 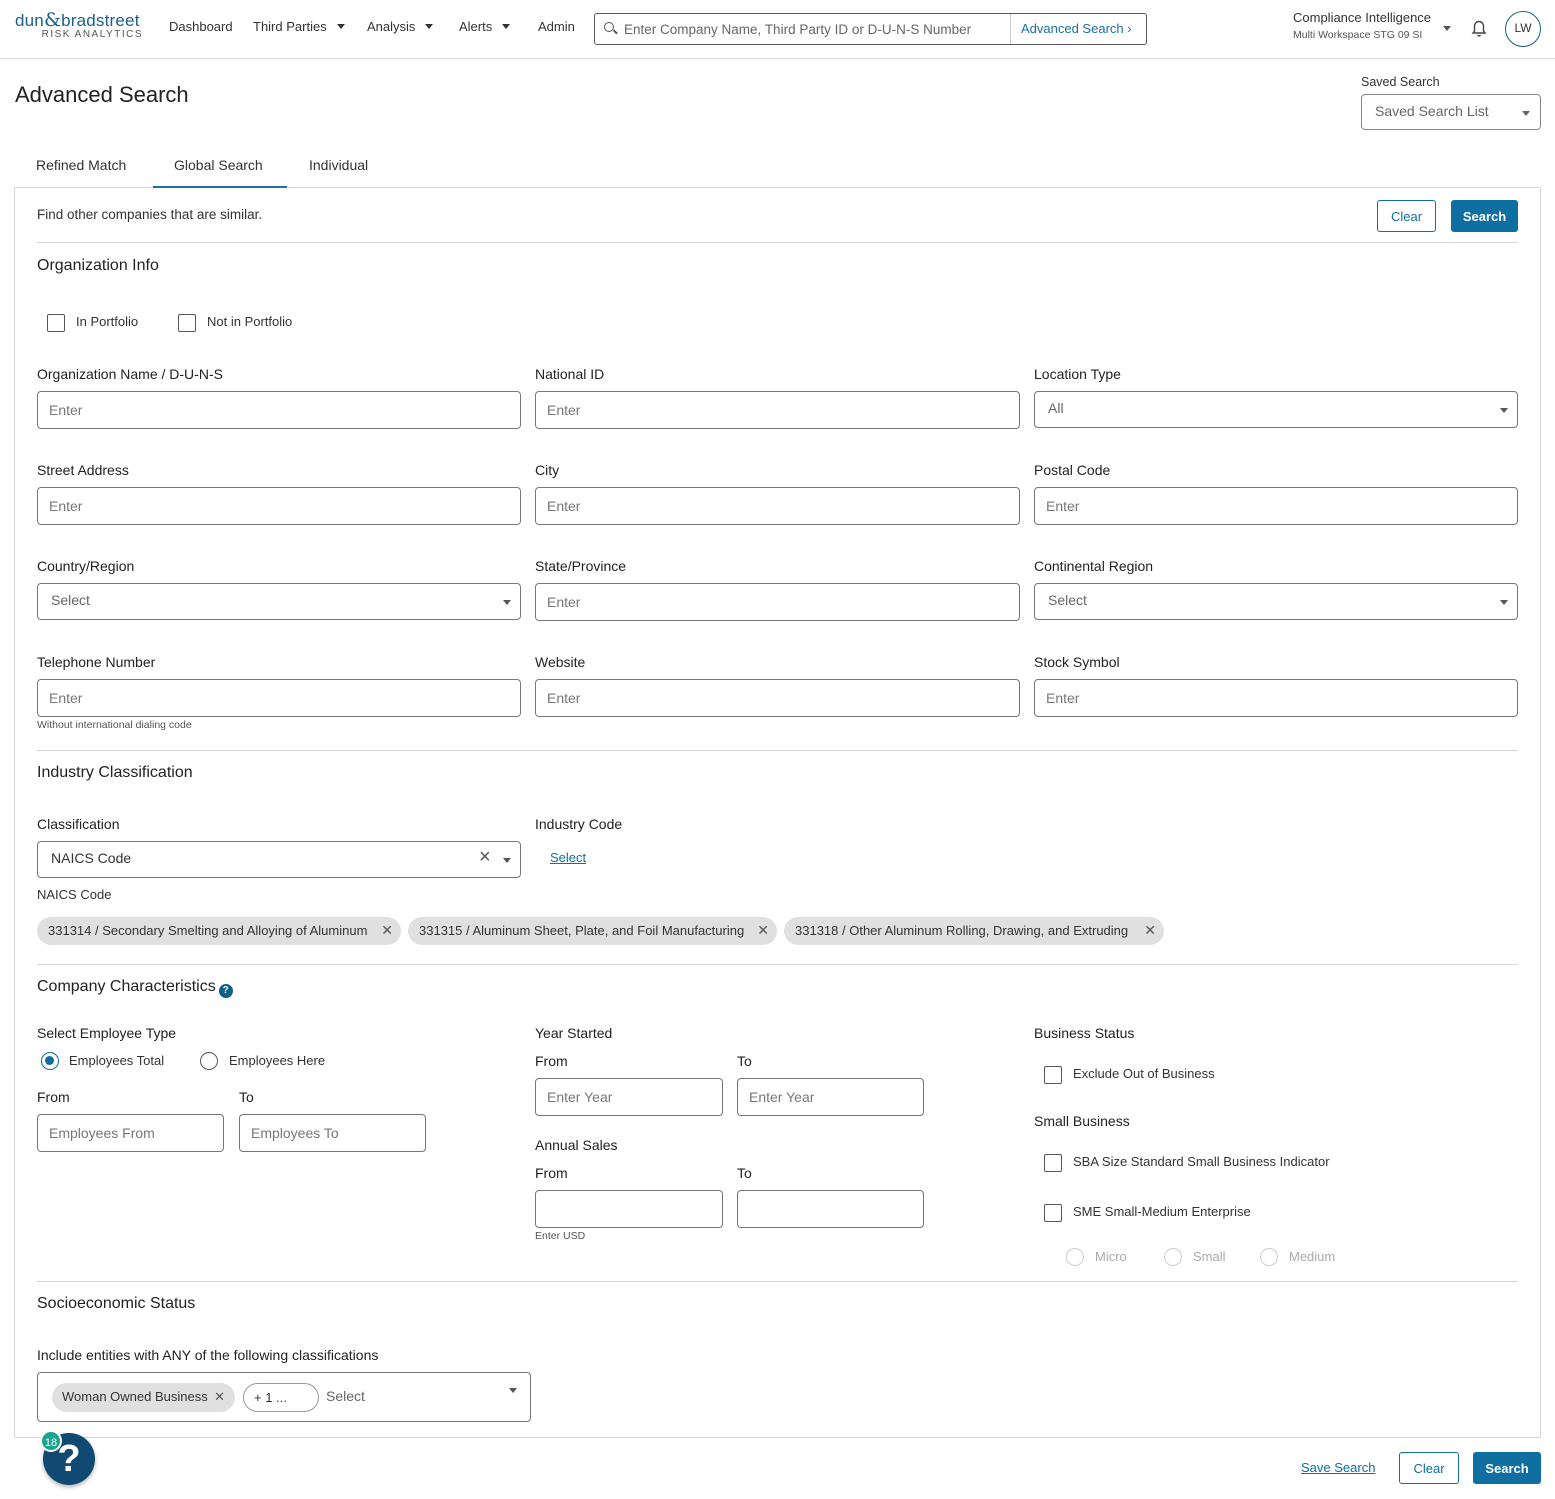 What do you see at coordinates (1144, 1073) in the screenshot?
I see `exclude-out-of-business-label: Exclude Out of Business` at bounding box center [1144, 1073].